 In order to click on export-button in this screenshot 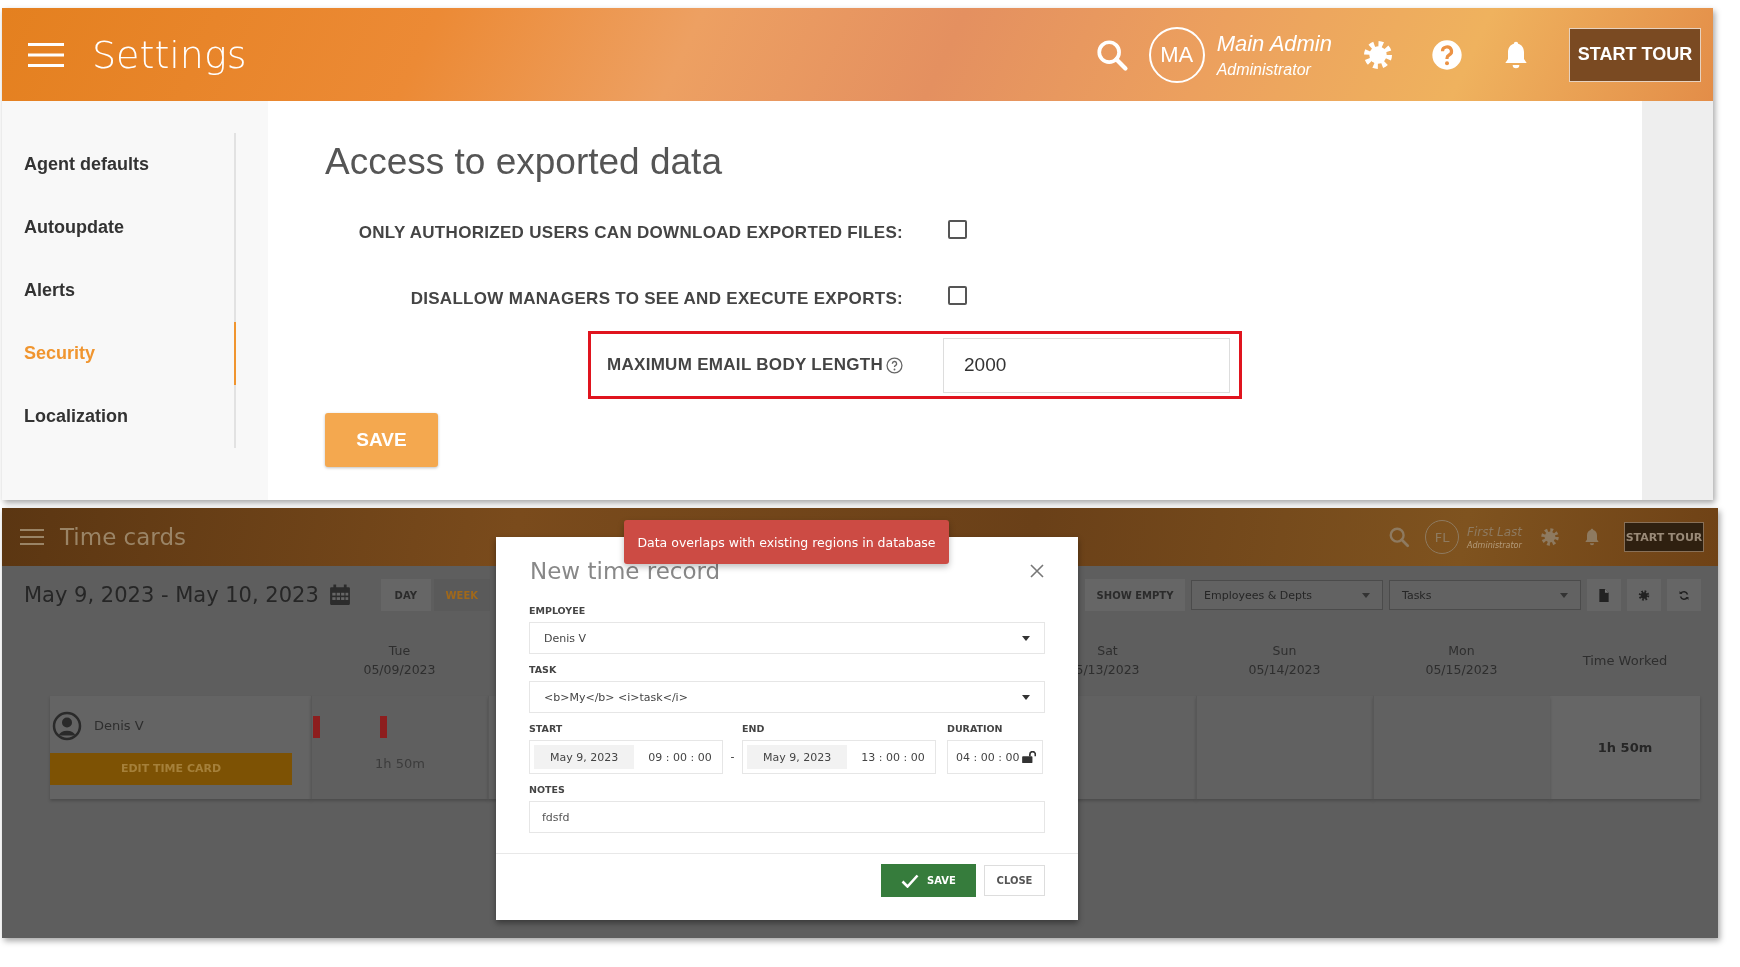, I will do `click(1604, 595)`.